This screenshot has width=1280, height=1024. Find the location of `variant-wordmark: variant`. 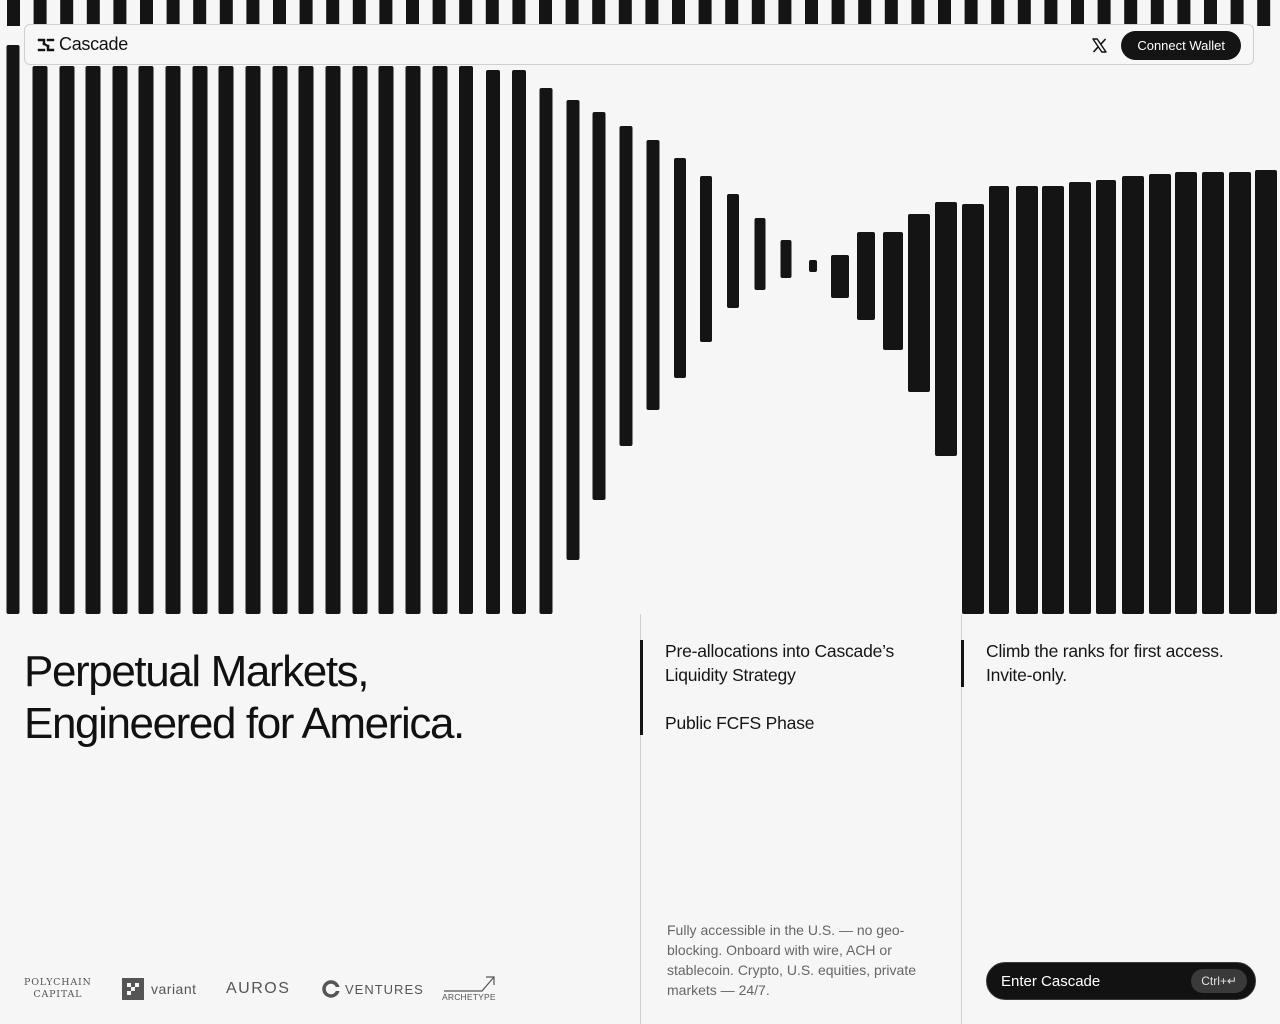

variant-wordmark: variant is located at coordinates (174, 989).